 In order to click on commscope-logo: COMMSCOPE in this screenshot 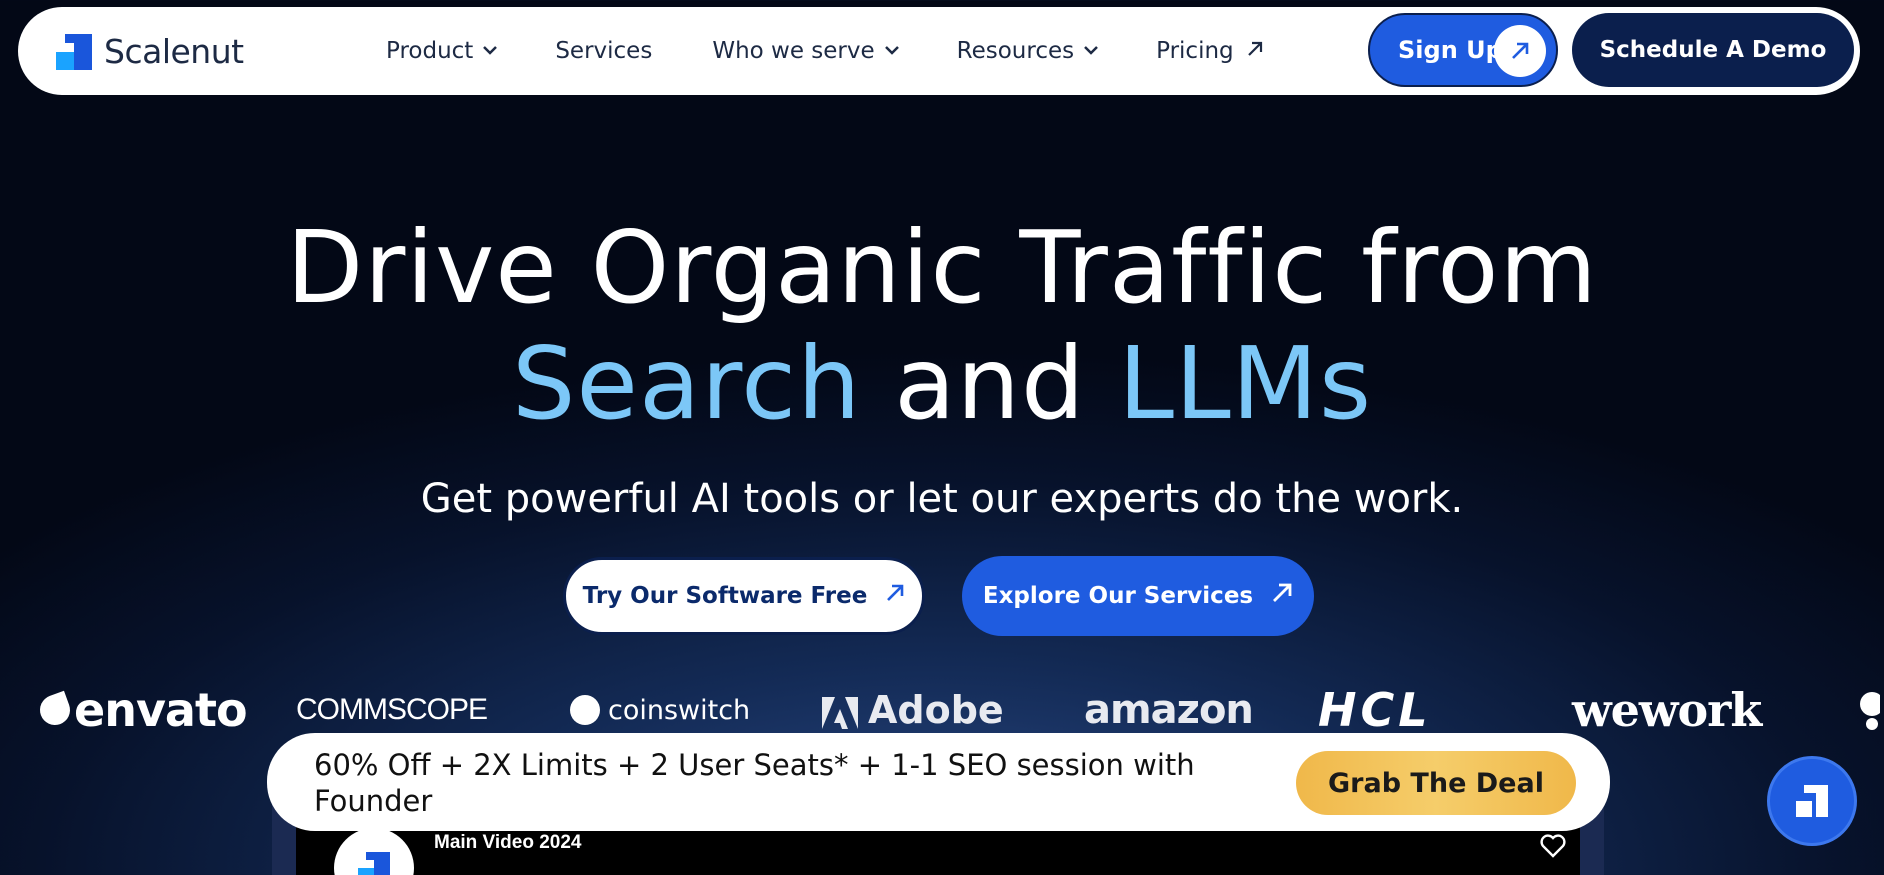, I will do `click(392, 710)`.